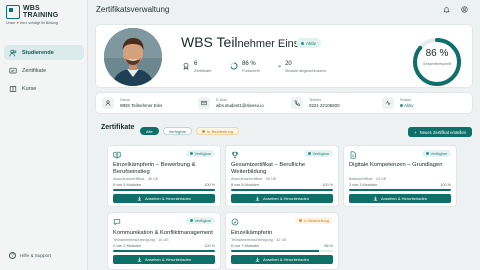 The image size is (480, 270). I want to click on email-link: wbs.student1@sleeso.io, so click(240, 106).